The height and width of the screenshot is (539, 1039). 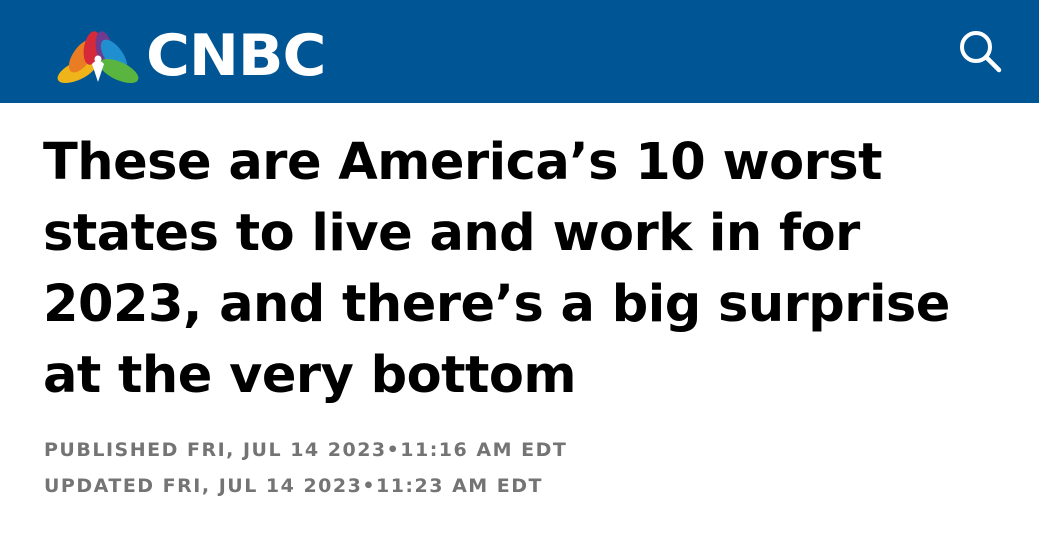 What do you see at coordinates (236, 55) in the screenshot?
I see `brand-name: CNBC` at bounding box center [236, 55].